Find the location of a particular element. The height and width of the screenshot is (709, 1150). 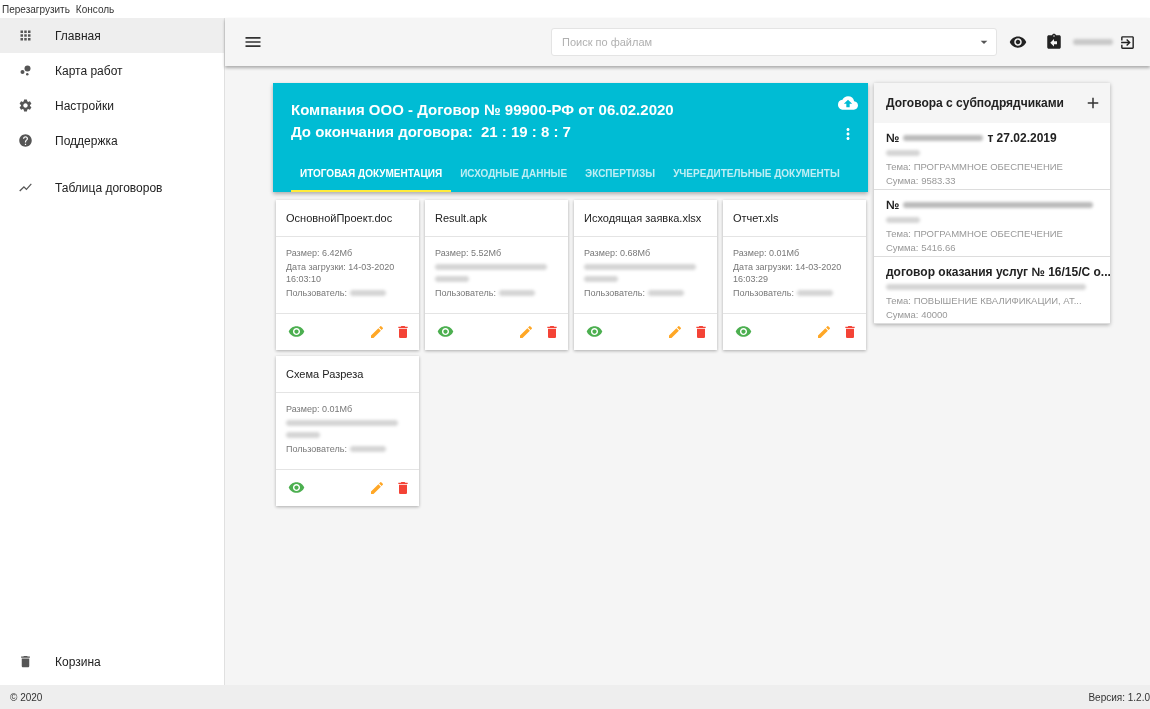

help-icon is located at coordinates (25, 140).